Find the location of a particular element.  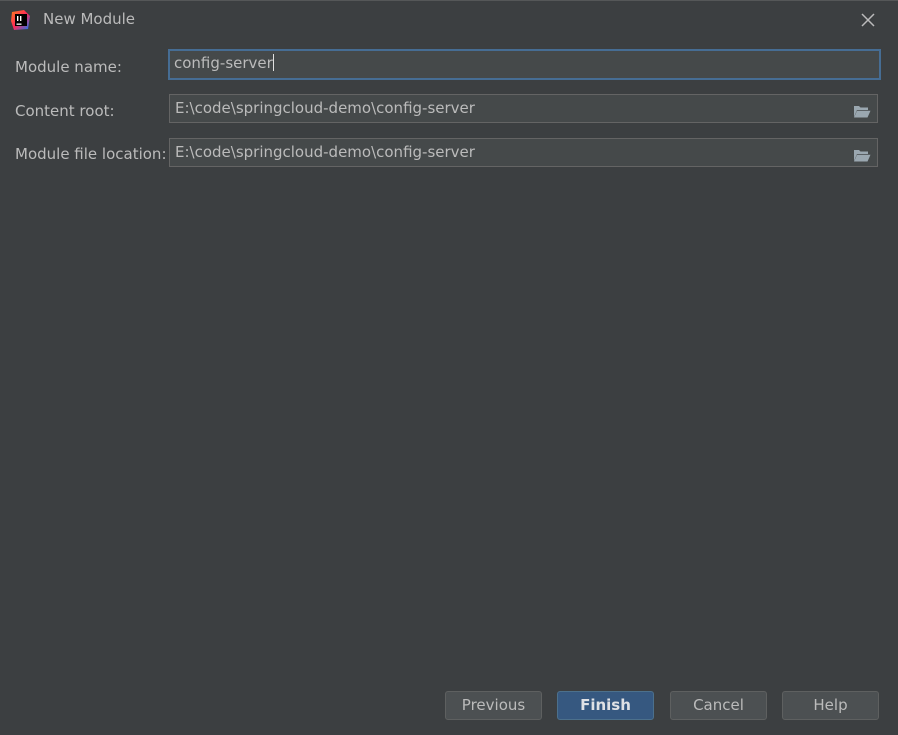

module-name-label: Module name: is located at coordinates (68, 67).